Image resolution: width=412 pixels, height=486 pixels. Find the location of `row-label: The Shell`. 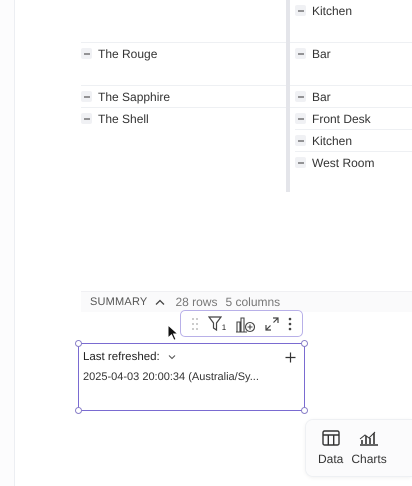

row-label: The Shell is located at coordinates (123, 119).